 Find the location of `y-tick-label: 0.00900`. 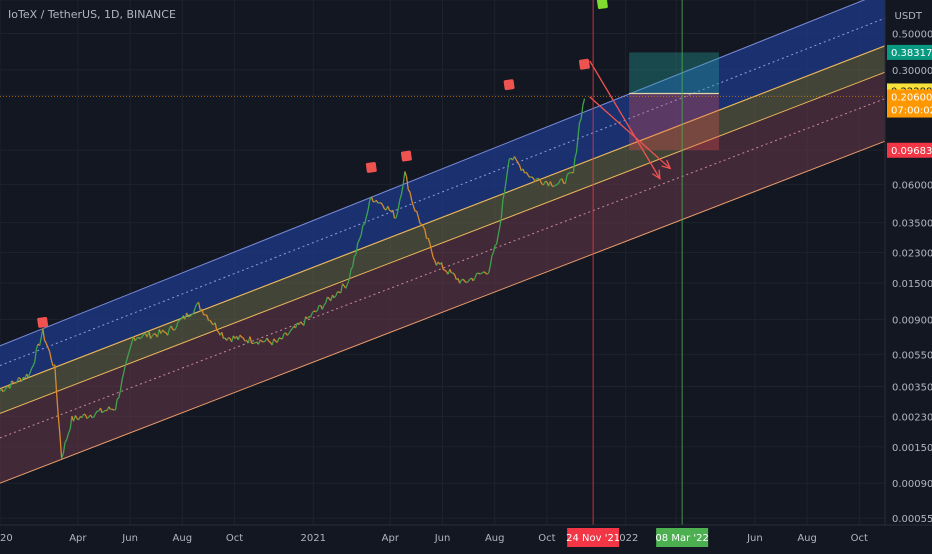

y-tick-label: 0.00900 is located at coordinates (912, 320).